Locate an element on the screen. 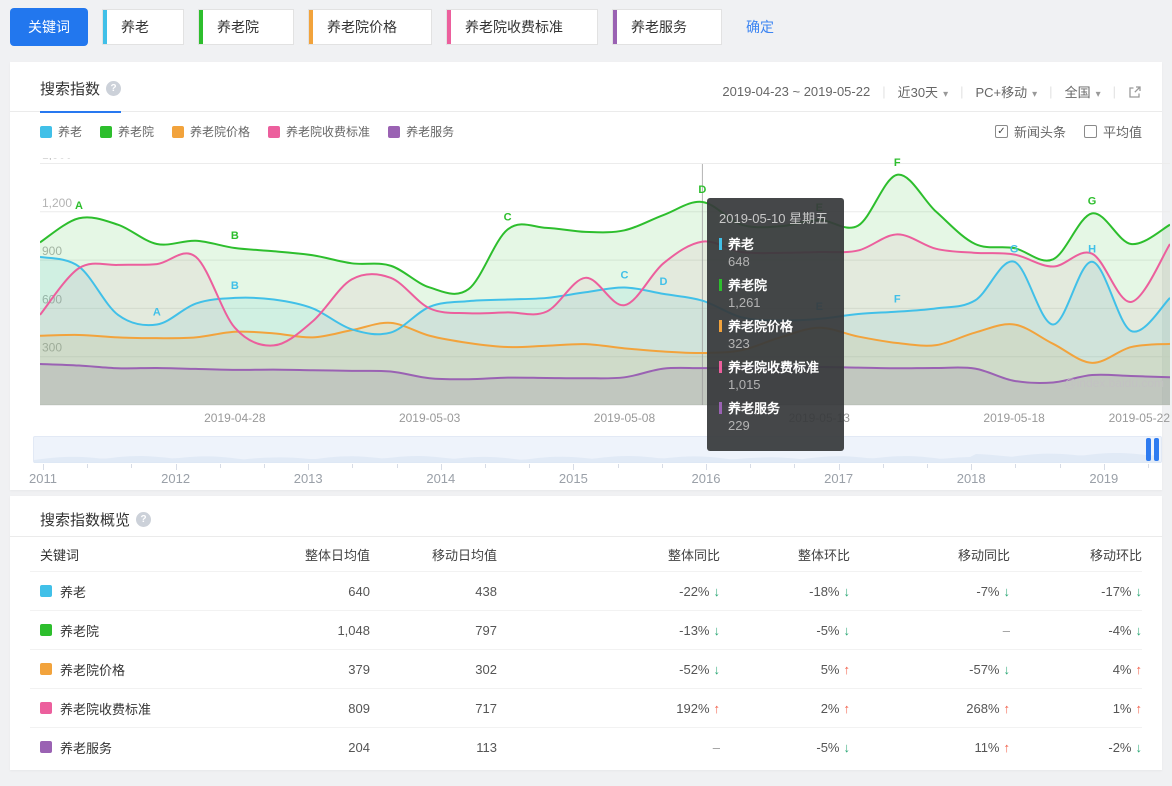 This screenshot has height=786, width=1172. keyword-input: 养老院收费标准 is located at coordinates (522, 27).